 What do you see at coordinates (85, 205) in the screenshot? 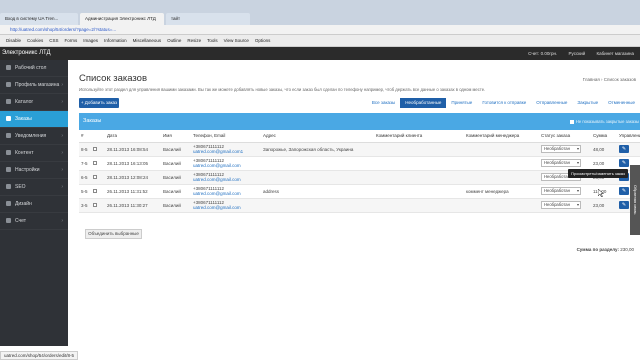
I see `order-id: 3-5` at bounding box center [85, 205].